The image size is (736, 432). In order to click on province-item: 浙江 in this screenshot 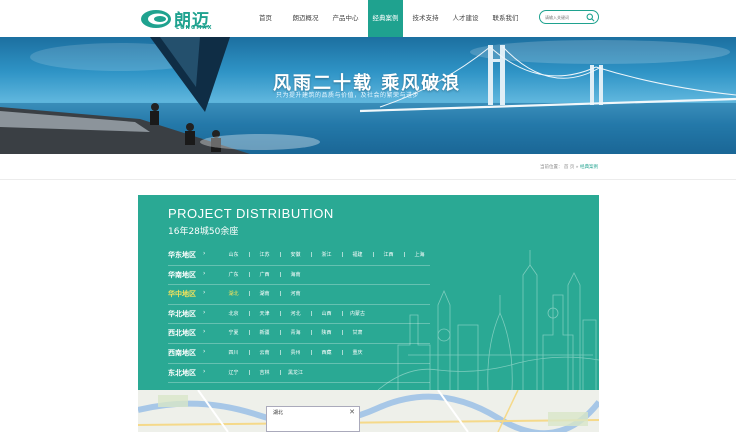, I will do `click(326, 254)`.